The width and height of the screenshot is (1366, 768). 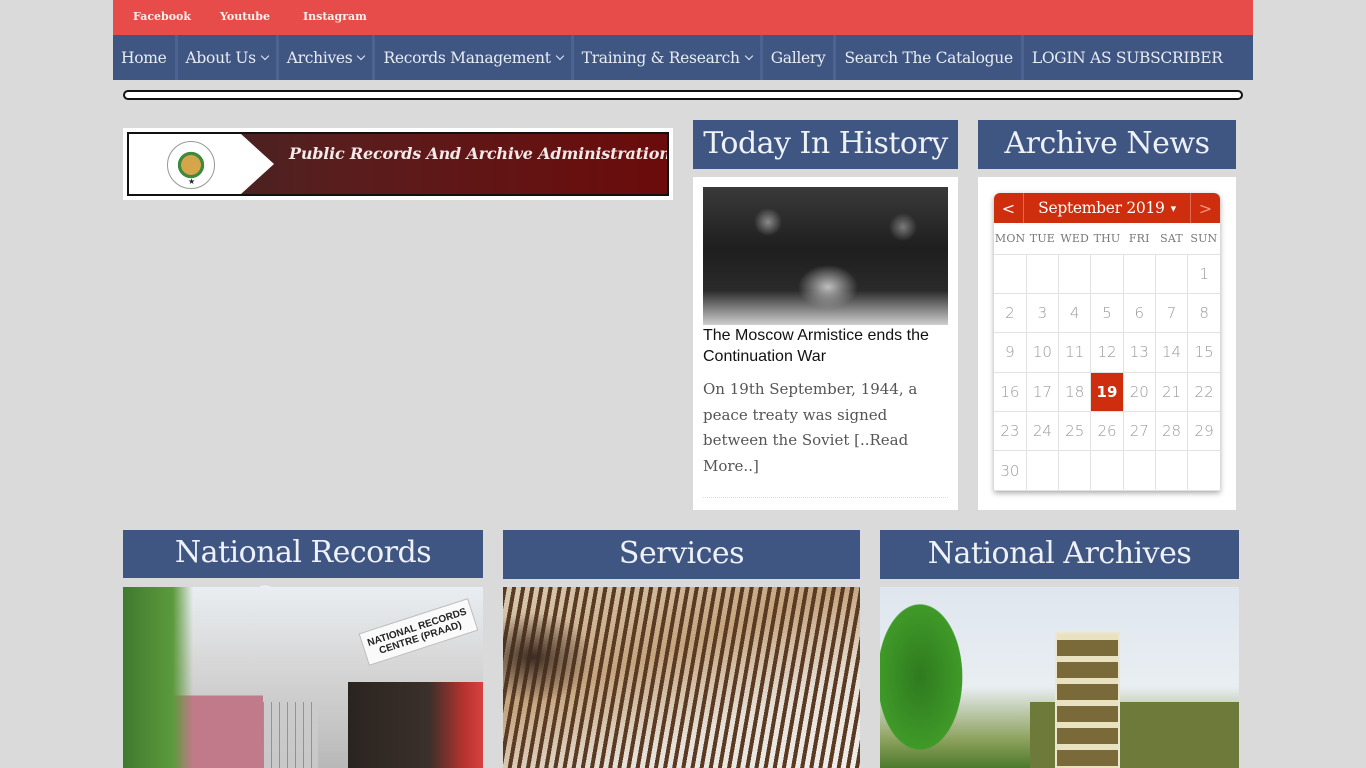 I want to click on nav-item-search-catalogue: Search The Catalogue, so click(x=930, y=57).